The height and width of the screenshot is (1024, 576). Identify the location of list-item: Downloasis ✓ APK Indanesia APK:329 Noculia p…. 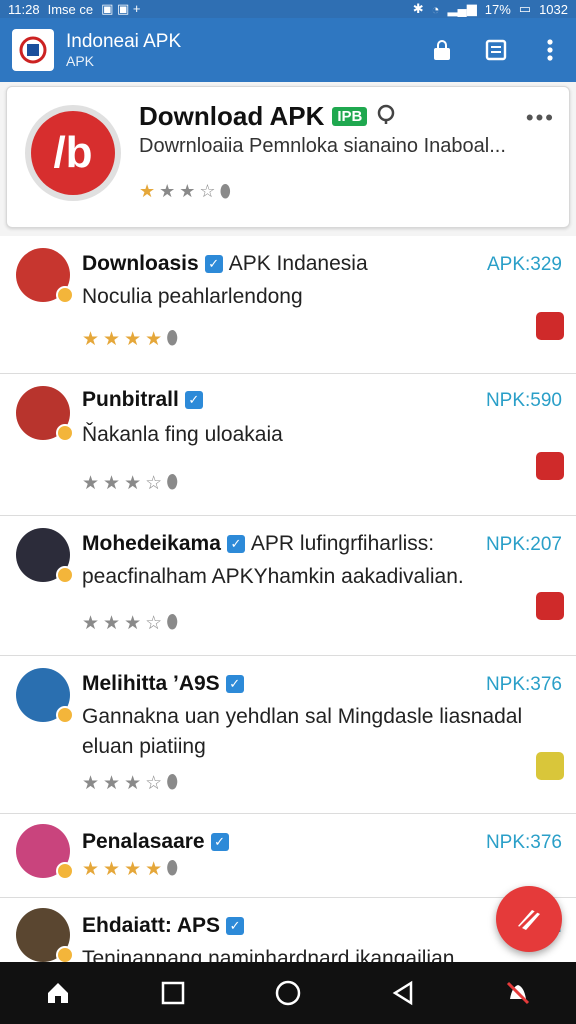
(288, 305).